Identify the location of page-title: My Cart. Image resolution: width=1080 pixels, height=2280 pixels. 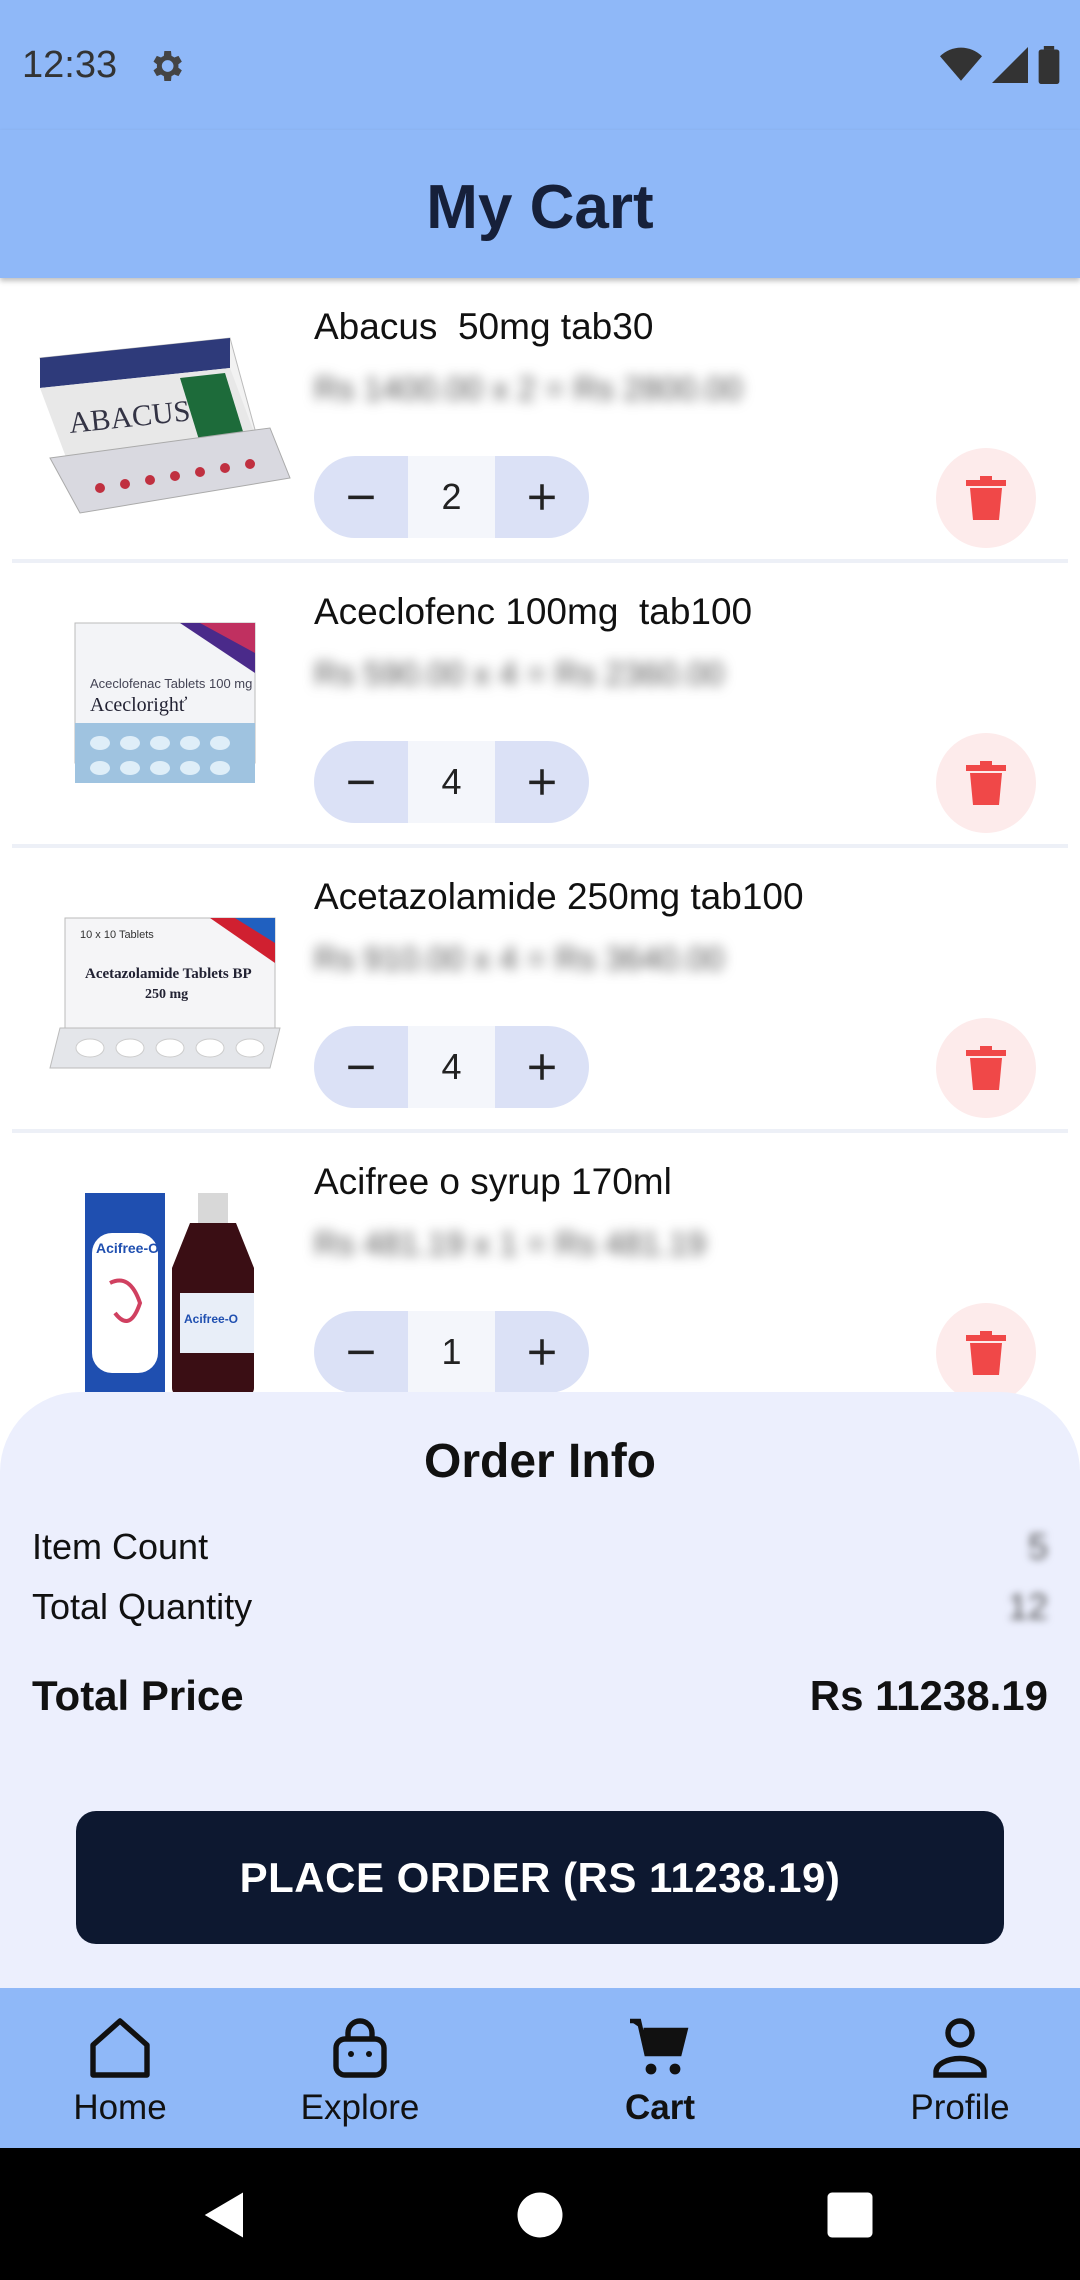
(540, 207).